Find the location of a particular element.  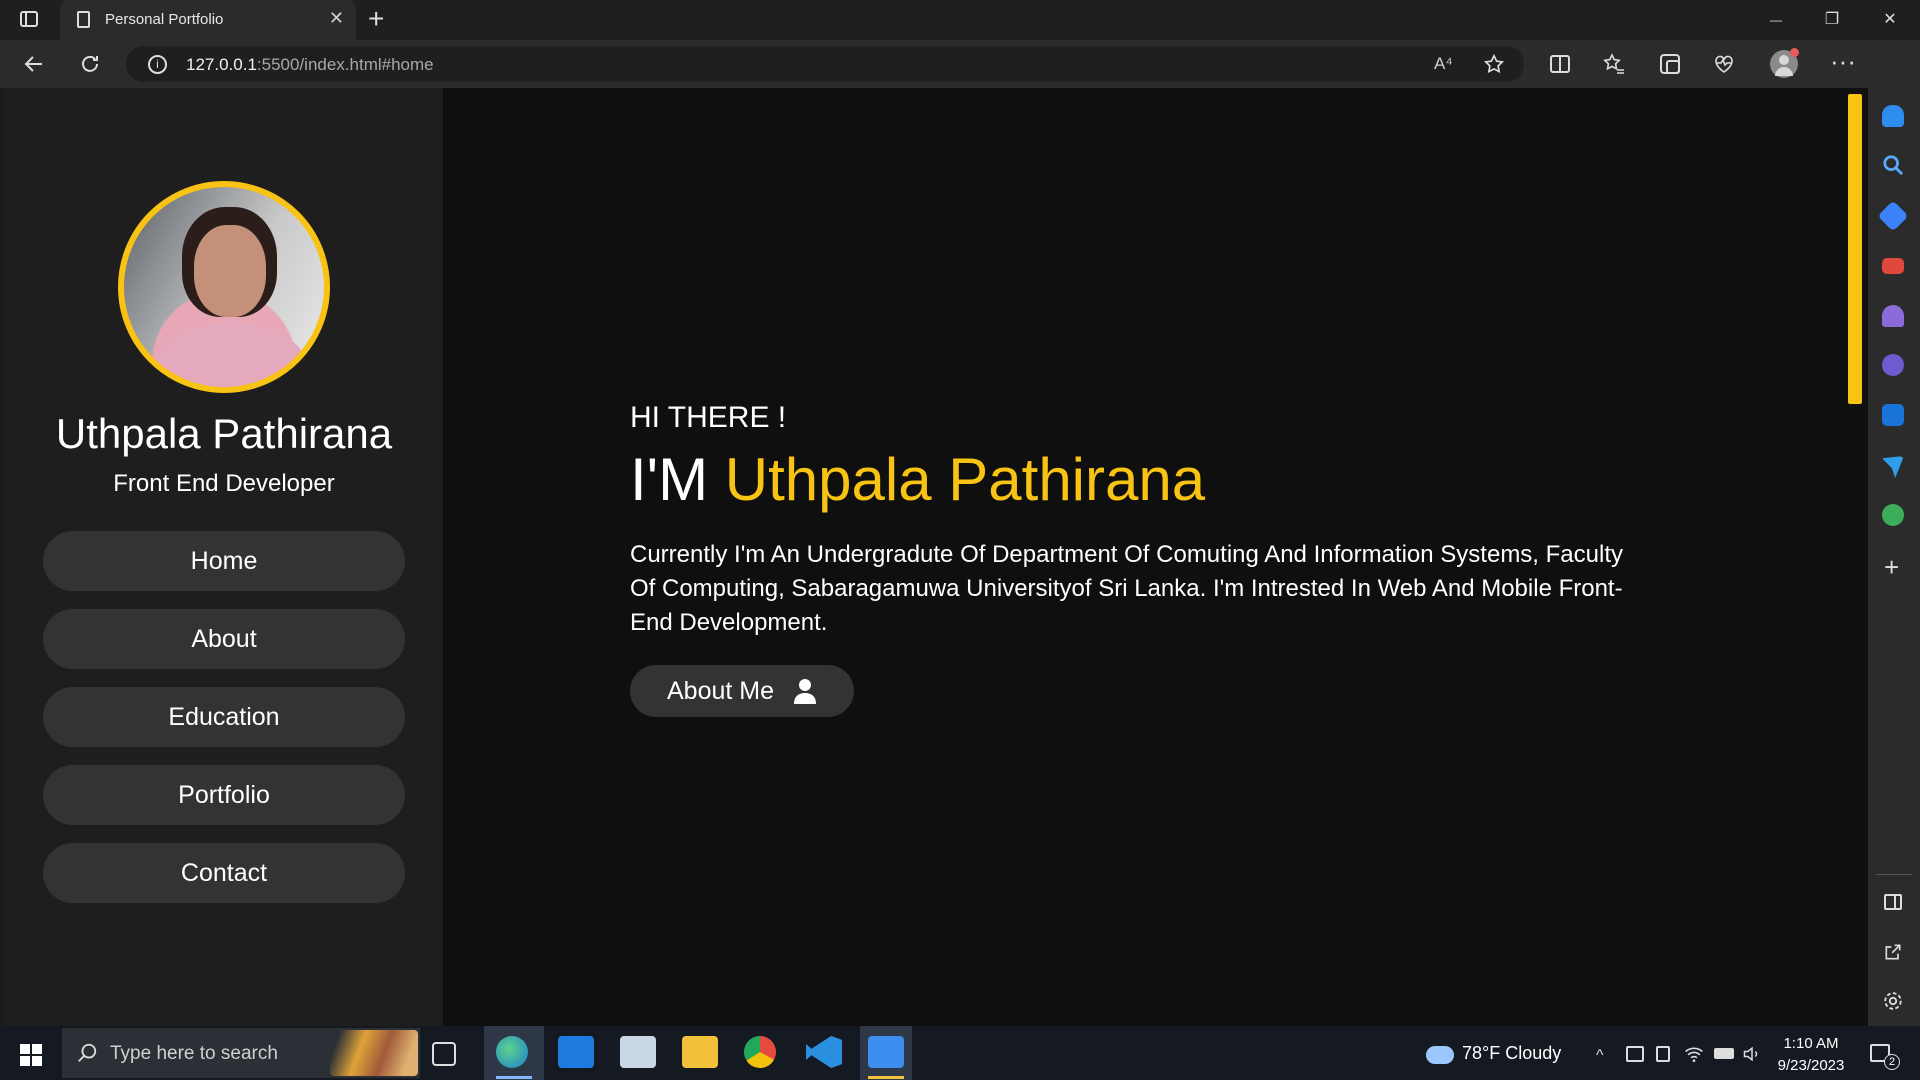

collections-icon is located at coordinates (1670, 64).